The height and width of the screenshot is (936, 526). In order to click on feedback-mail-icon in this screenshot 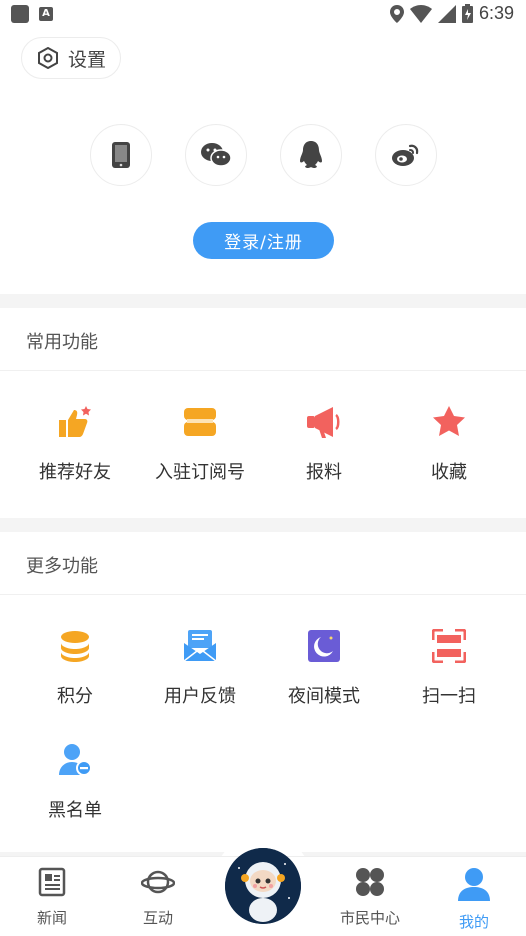, I will do `click(200, 646)`.